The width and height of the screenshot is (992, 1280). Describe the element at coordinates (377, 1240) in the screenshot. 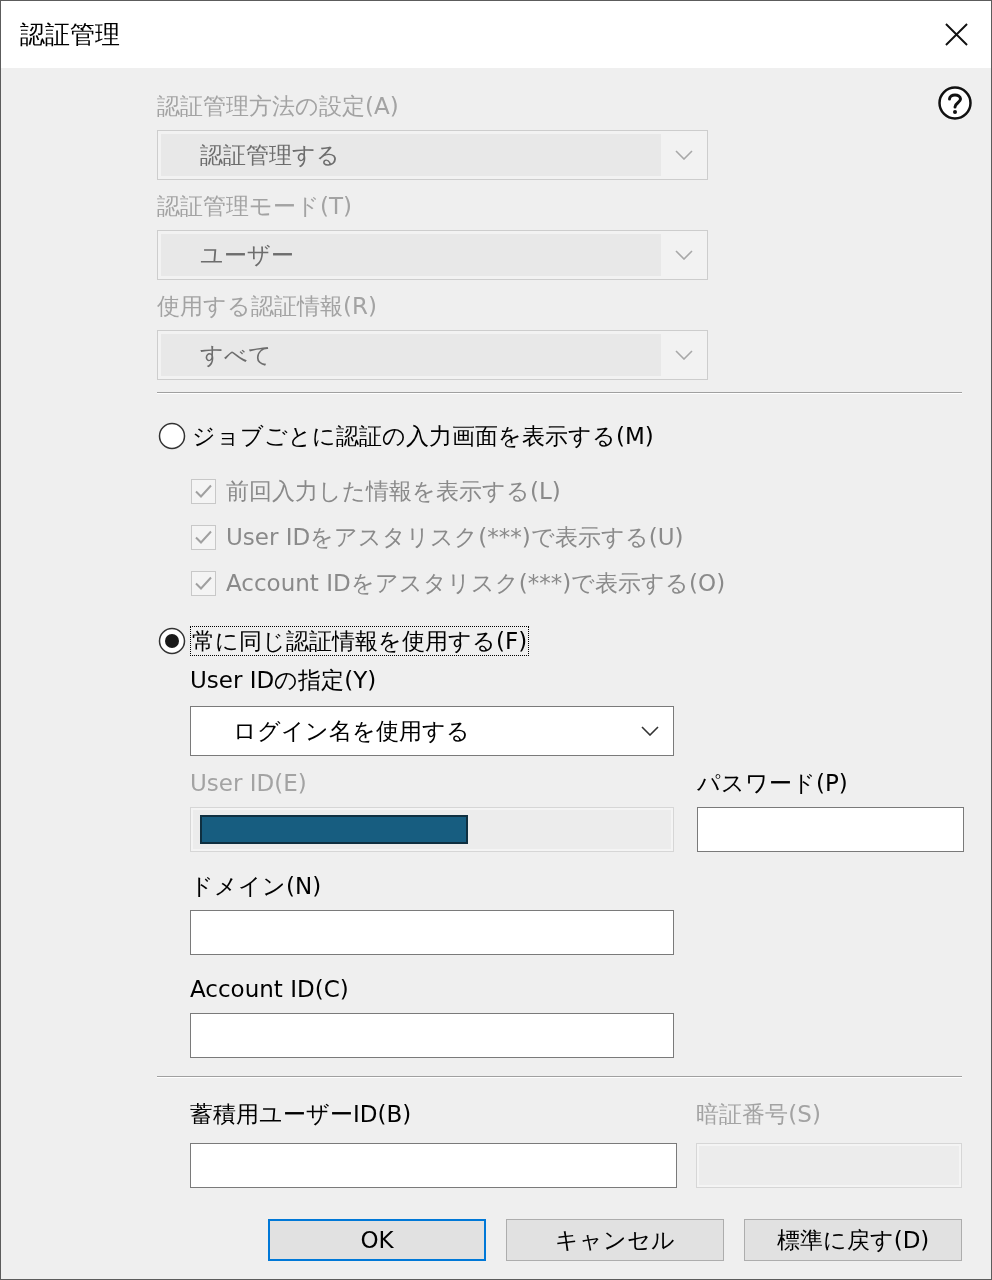

I see `ok-button: OK` at that location.